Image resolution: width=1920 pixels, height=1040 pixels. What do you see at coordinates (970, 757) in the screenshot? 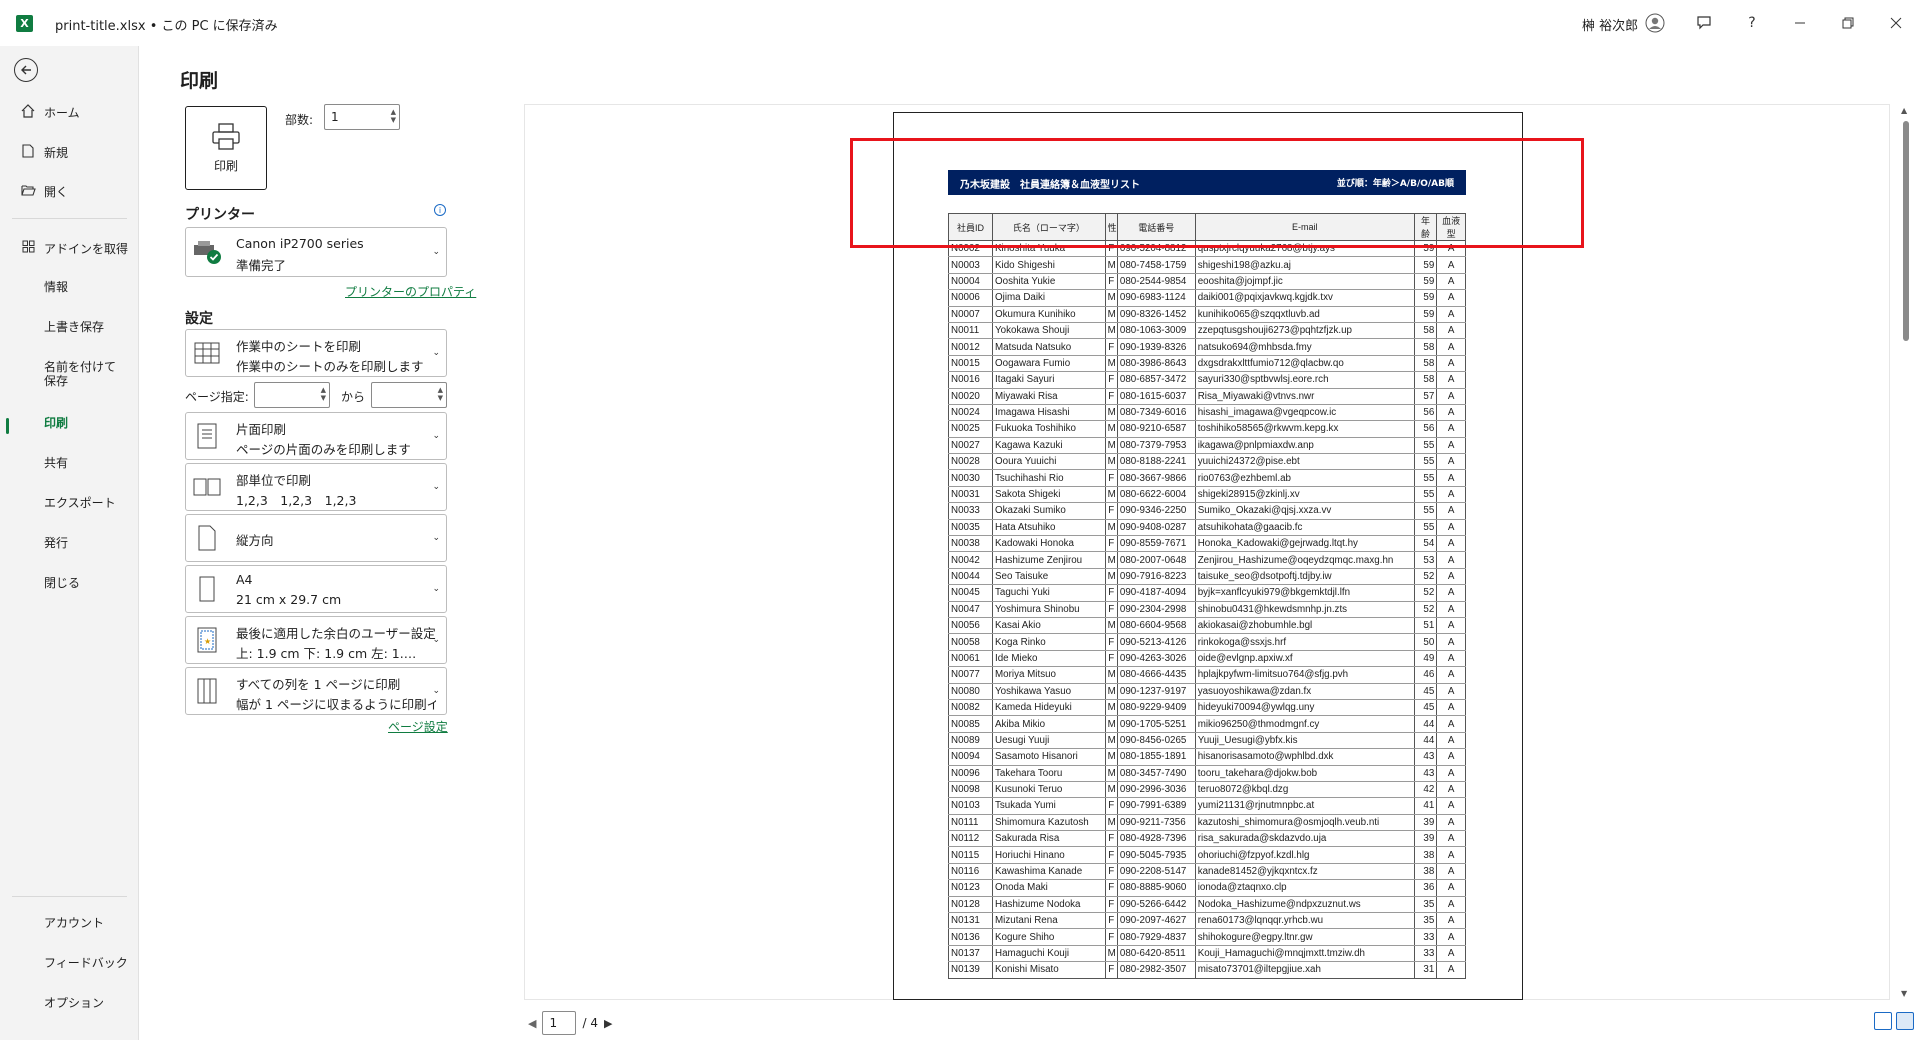
I see `table-cell: N0094` at bounding box center [970, 757].